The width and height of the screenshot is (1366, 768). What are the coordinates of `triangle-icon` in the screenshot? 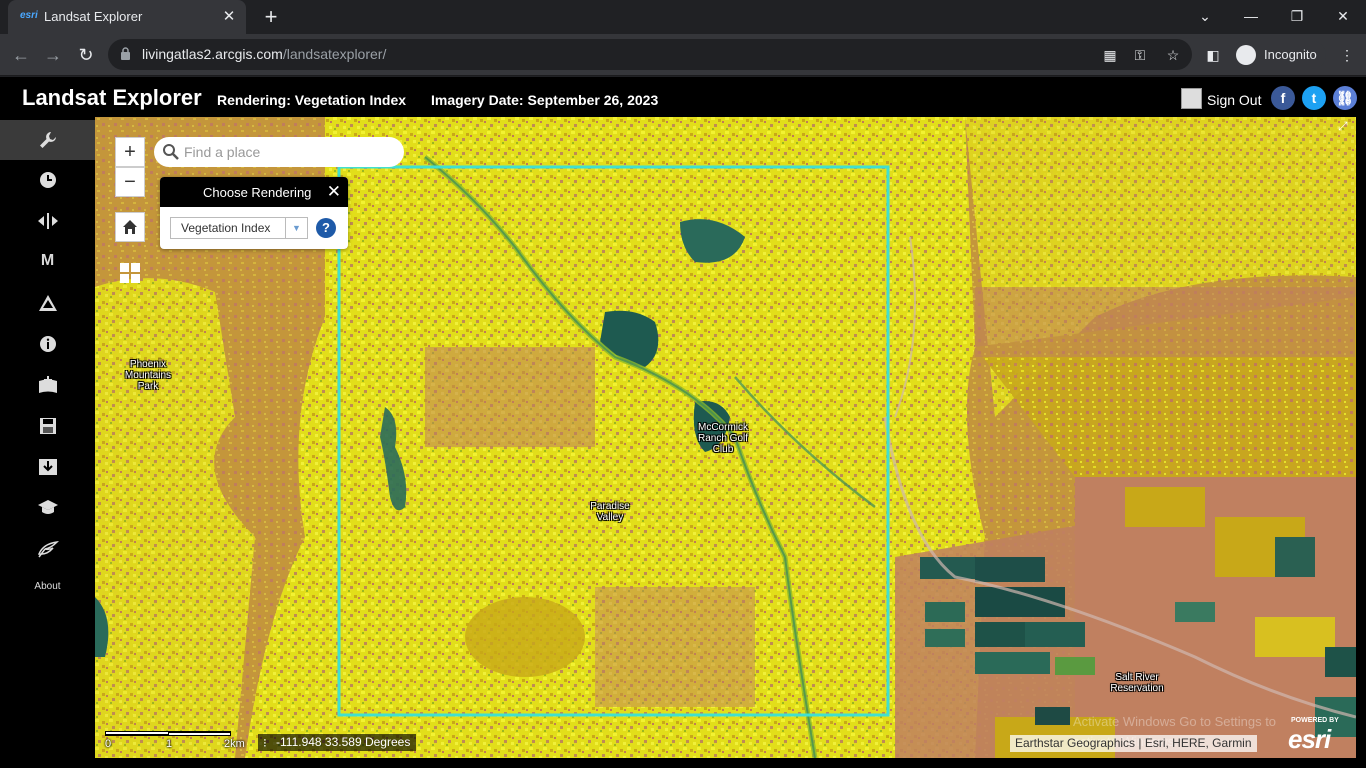 It's located at (47, 303).